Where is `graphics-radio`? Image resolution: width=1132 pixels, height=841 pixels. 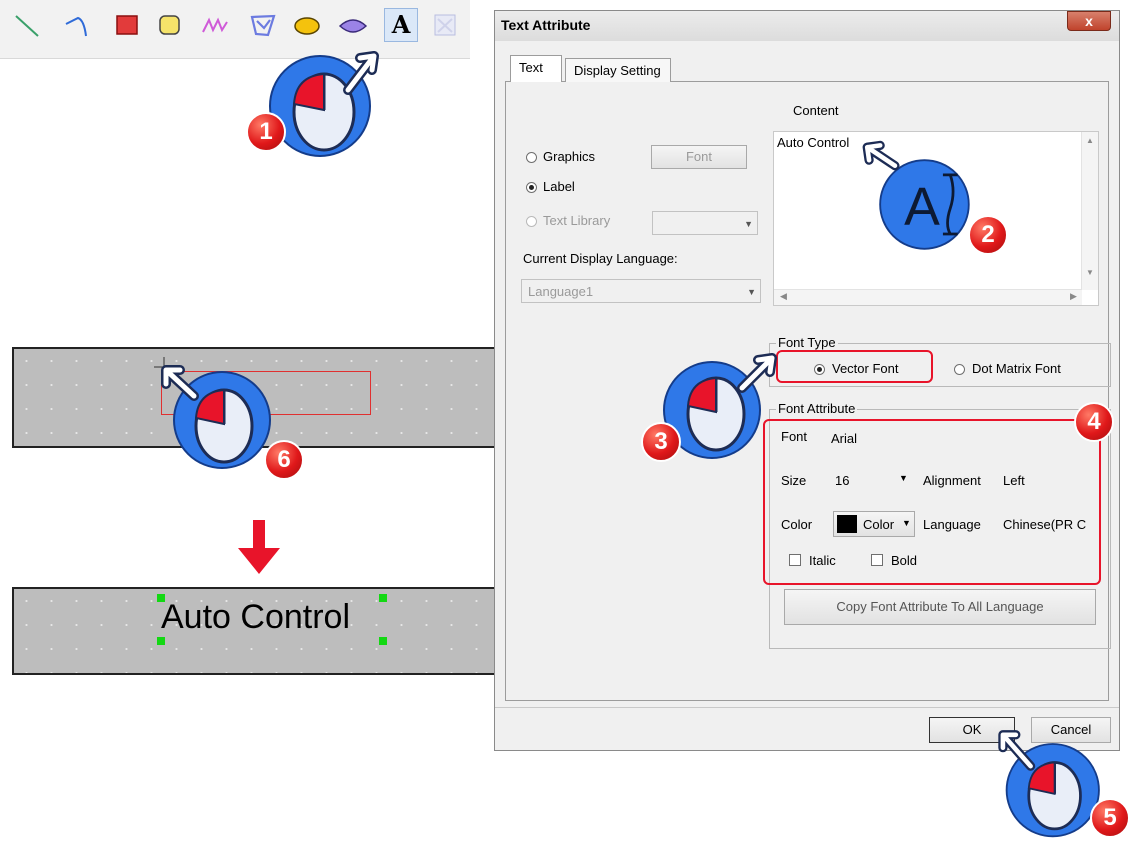
graphics-radio is located at coordinates (531, 157).